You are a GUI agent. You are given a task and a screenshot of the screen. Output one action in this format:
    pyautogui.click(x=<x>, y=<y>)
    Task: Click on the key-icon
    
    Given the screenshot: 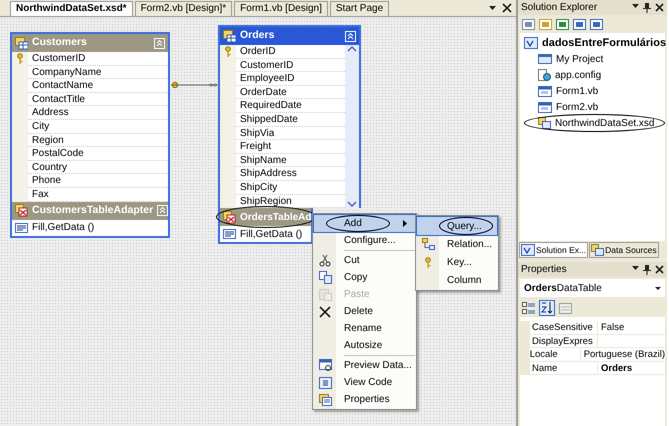 What is the action you would take?
    pyautogui.click(x=428, y=262)
    